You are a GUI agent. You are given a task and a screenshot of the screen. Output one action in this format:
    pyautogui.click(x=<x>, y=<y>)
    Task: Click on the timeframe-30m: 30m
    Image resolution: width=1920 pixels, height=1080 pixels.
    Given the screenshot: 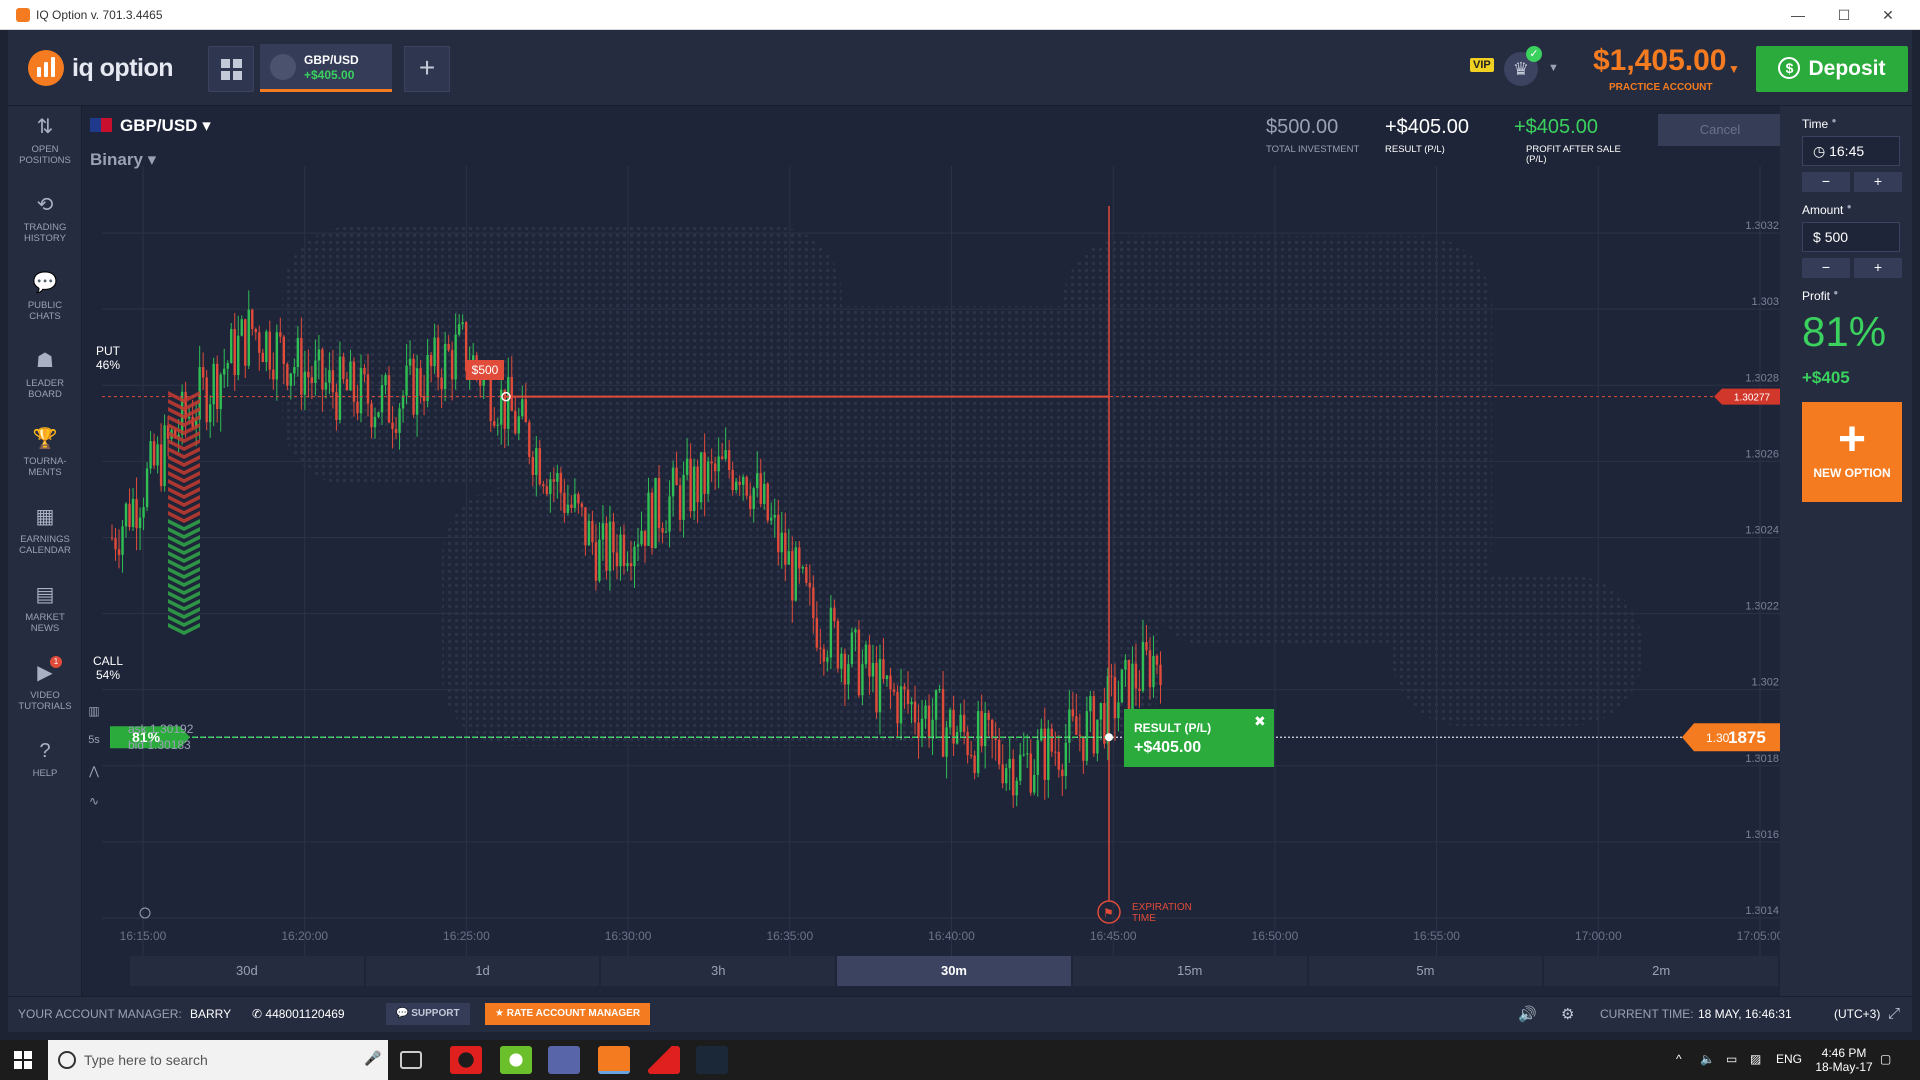 What is the action you would take?
    pyautogui.click(x=954, y=971)
    